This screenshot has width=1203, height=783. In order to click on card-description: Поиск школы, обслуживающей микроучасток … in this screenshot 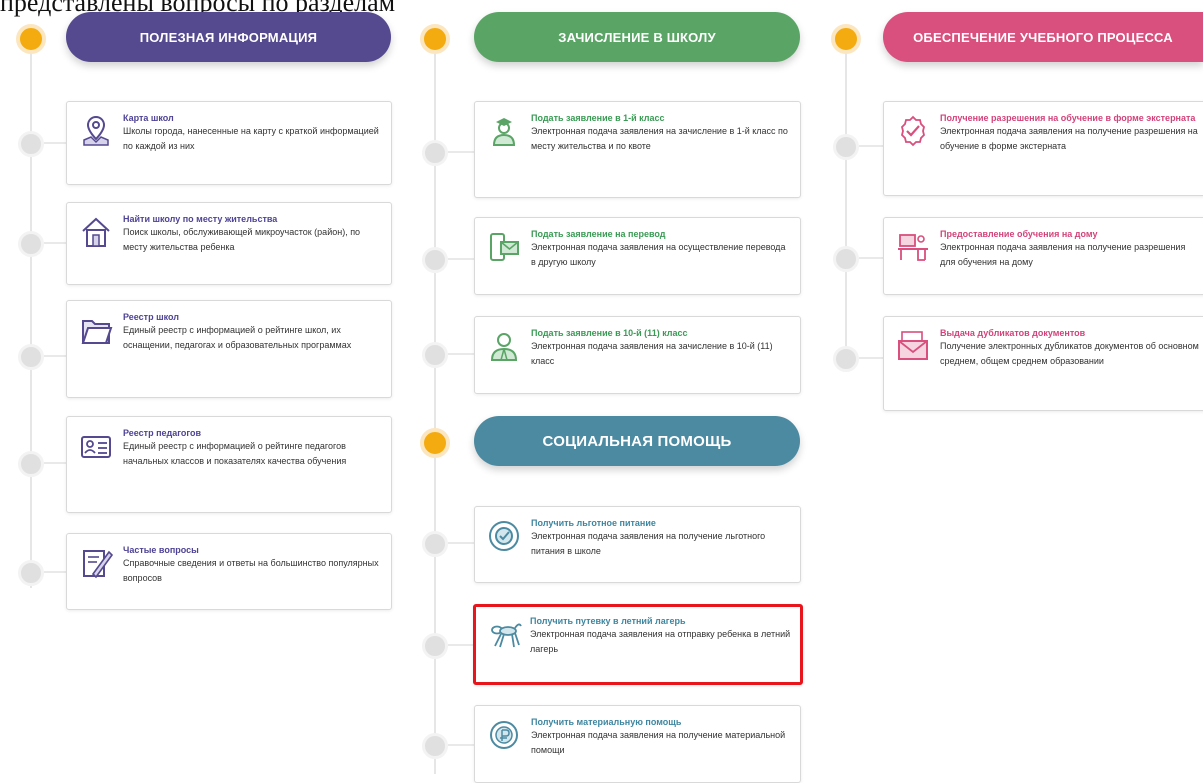, I will do `click(242, 239)`.